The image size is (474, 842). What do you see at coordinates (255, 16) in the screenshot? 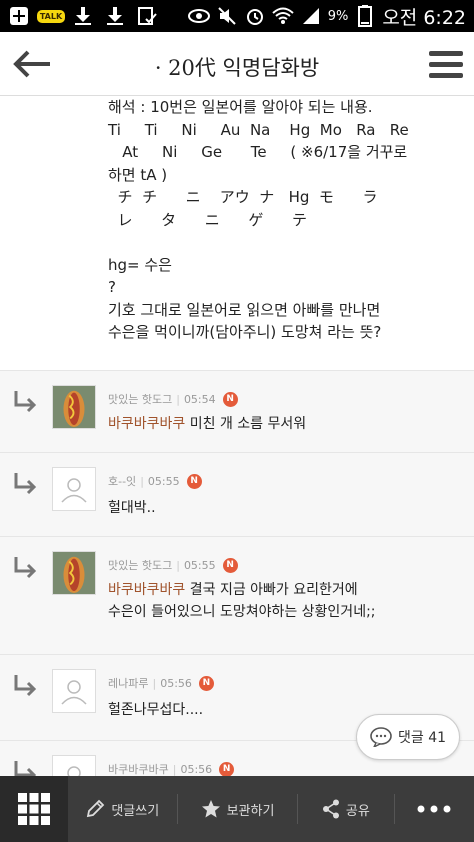
I see `alarm-icon` at bounding box center [255, 16].